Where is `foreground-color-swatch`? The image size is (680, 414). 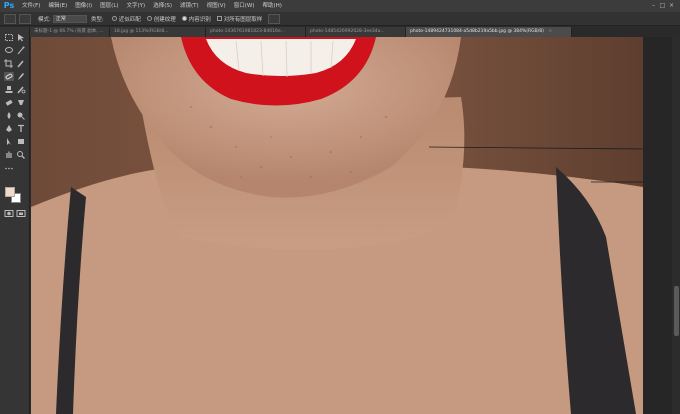
foreground-color-swatch is located at coordinates (10, 192).